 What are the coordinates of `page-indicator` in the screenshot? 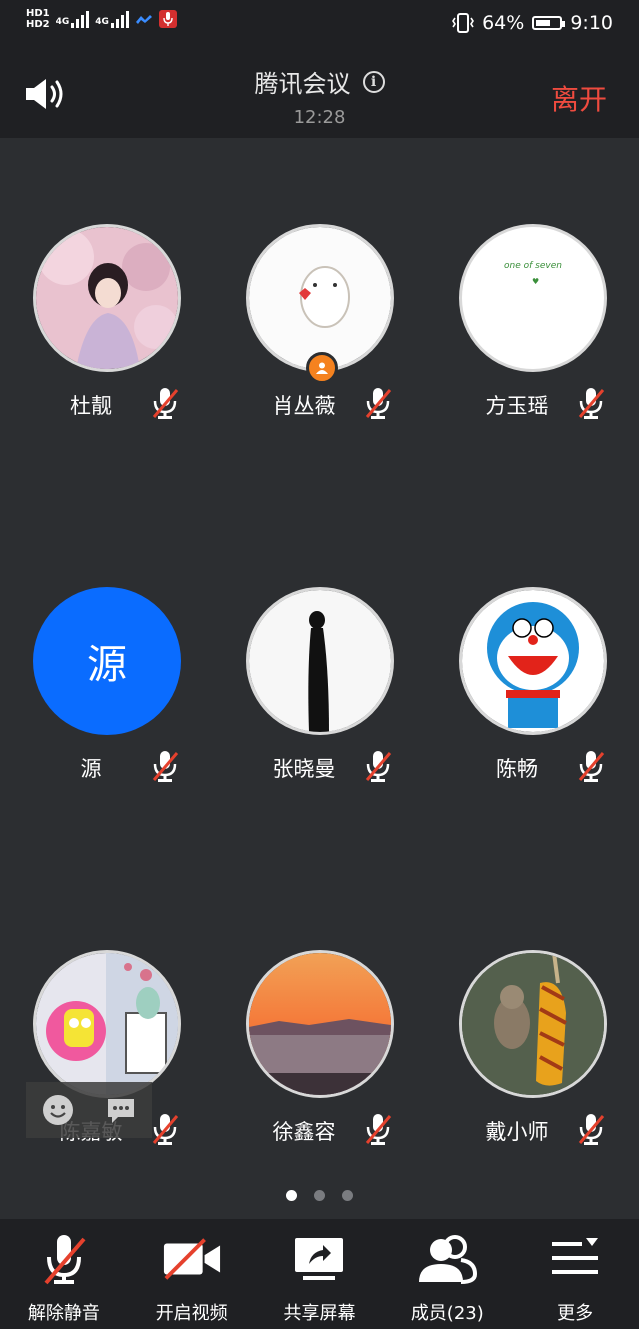 It's located at (319, 1195).